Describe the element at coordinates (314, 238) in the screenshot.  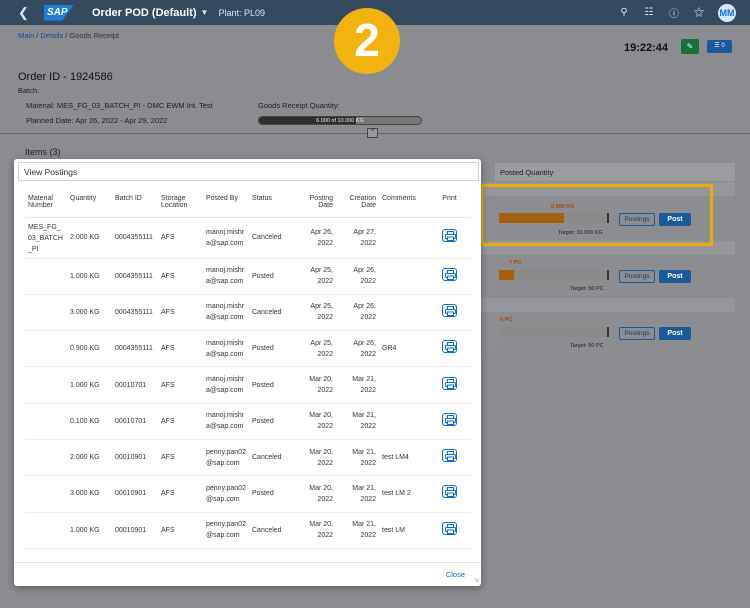
I see `posting-date-cell: Apr 26, 2022` at that location.